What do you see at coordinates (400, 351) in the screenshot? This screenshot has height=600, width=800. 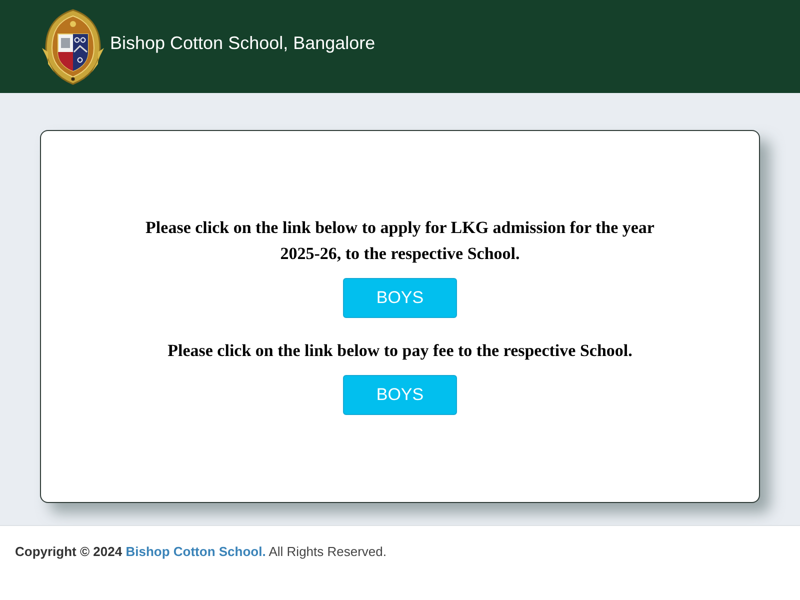 I see `instruction-text: Please click on the link below to pay fee to the respective School.` at bounding box center [400, 351].